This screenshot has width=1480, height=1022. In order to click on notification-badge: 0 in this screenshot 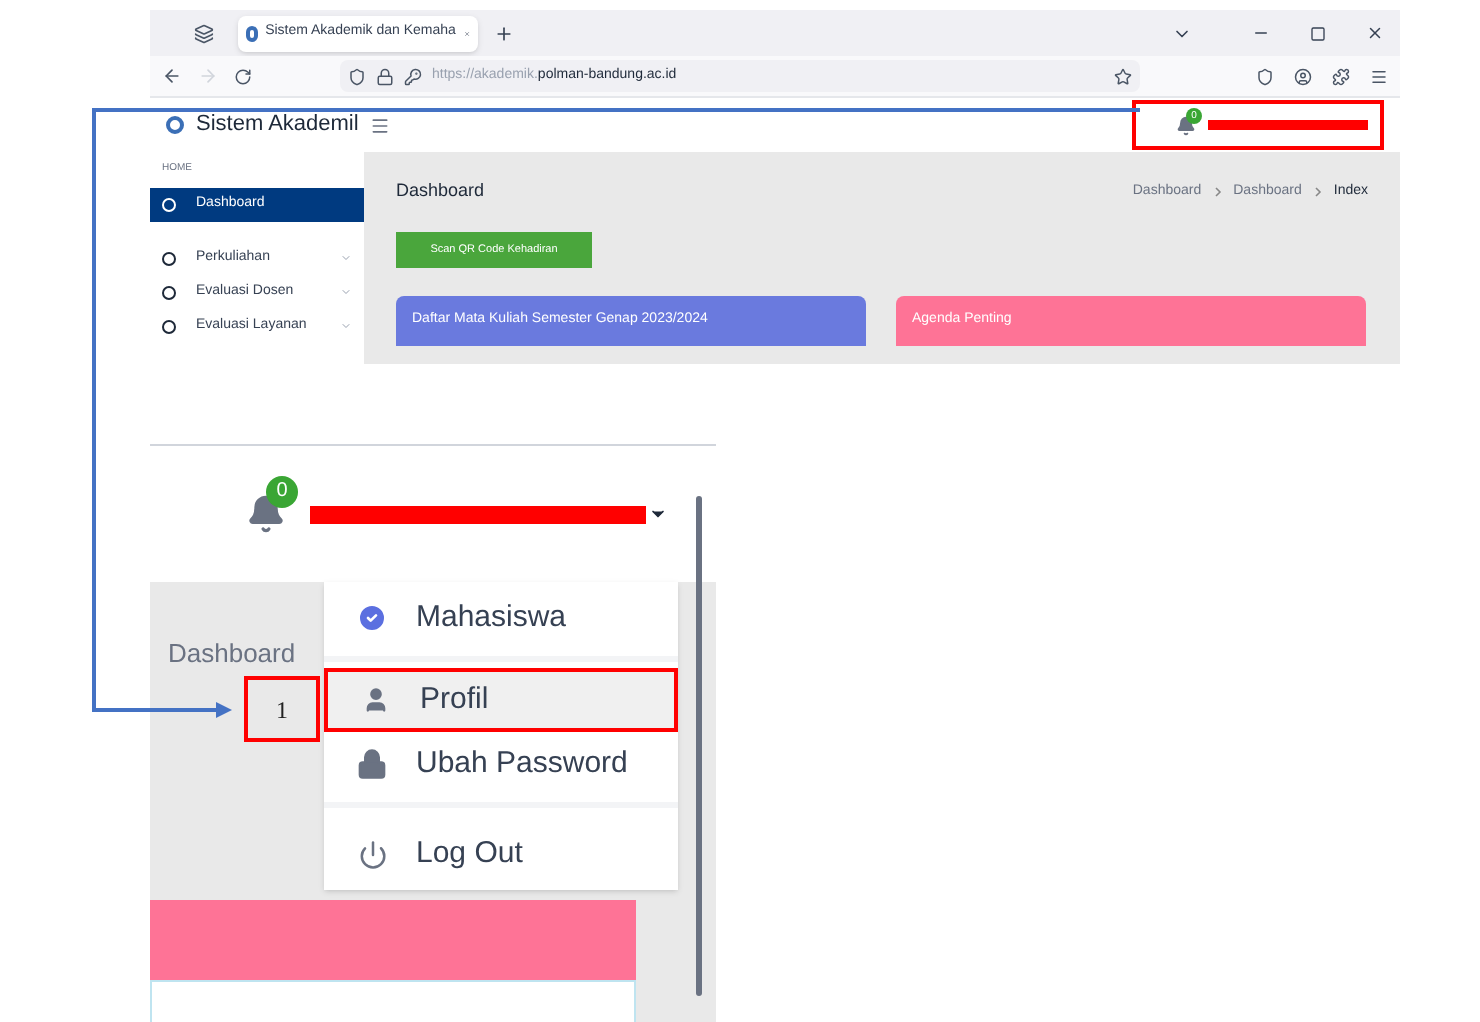, I will do `click(282, 492)`.